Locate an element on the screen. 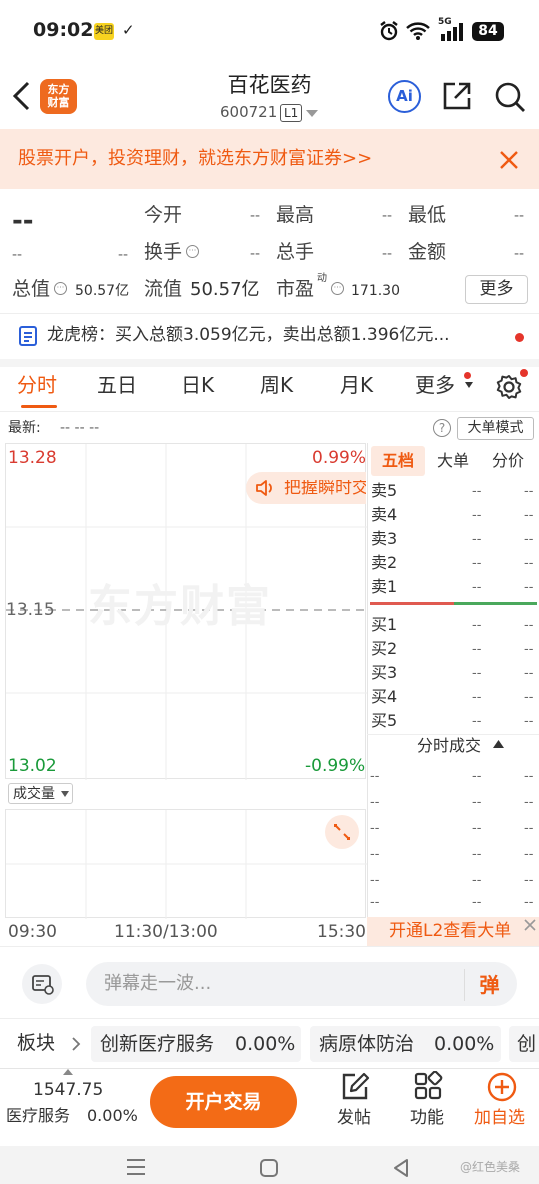 The width and height of the screenshot is (539, 1184). sell-level-row: 卖1 -- -- is located at coordinates (453, 588).